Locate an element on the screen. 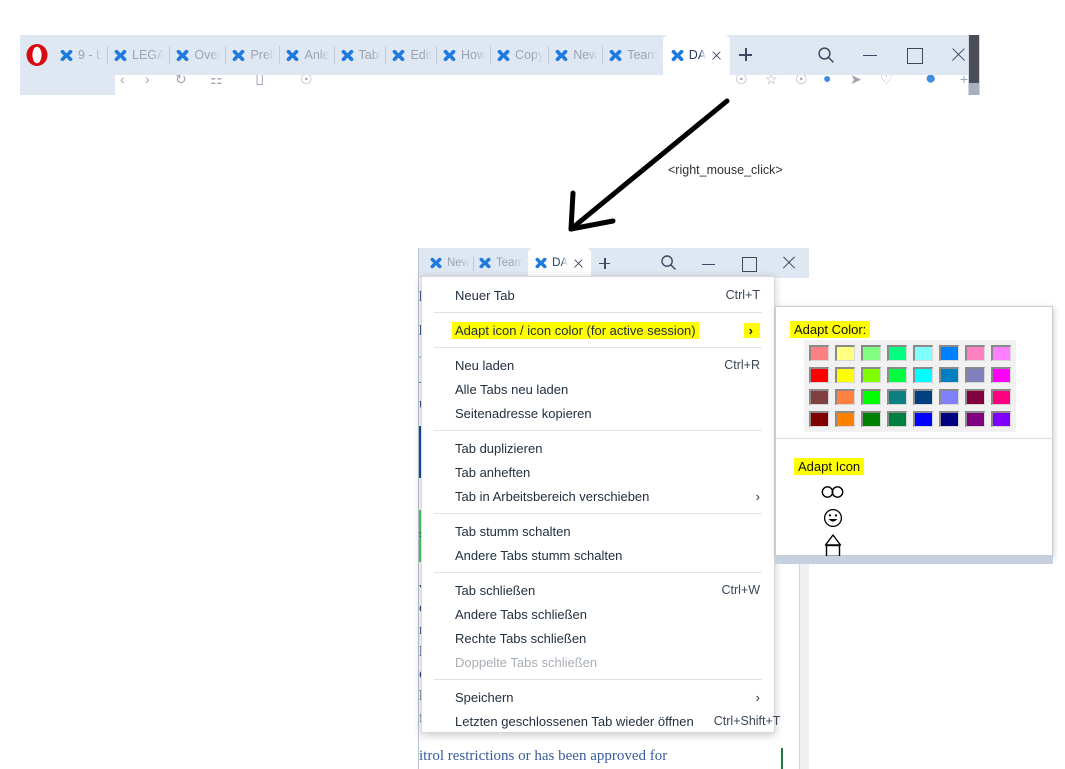 Image resolution: width=1065 pixels, height=769 pixels. inner-tab-new: New is located at coordinates (449, 263).